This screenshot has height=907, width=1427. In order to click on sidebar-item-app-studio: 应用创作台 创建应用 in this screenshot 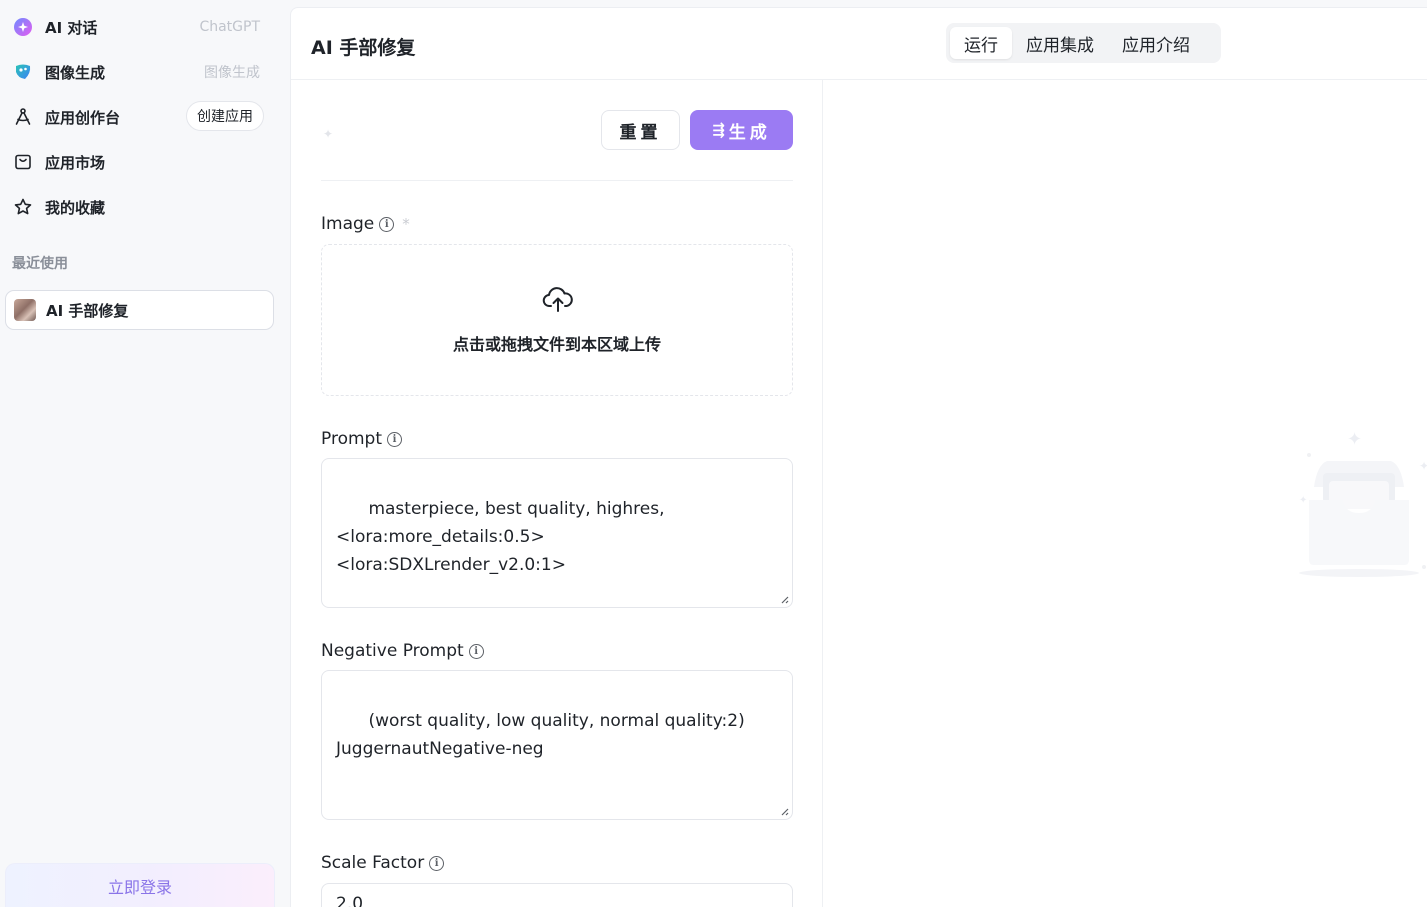, I will do `click(143, 117)`.